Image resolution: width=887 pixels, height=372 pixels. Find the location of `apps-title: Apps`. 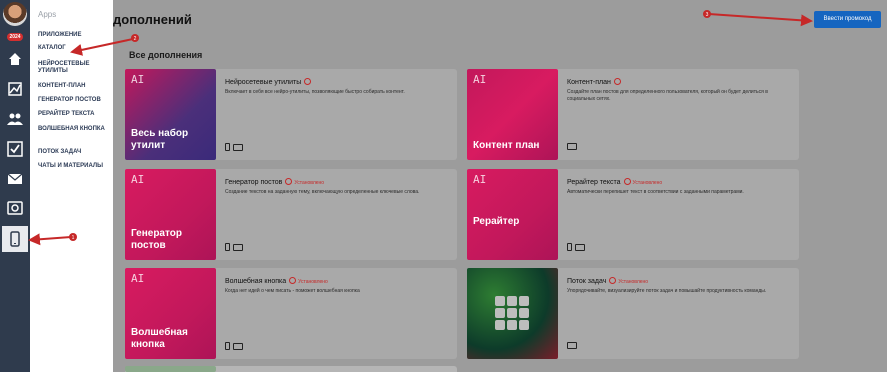

apps-title: Apps is located at coordinates (47, 14).